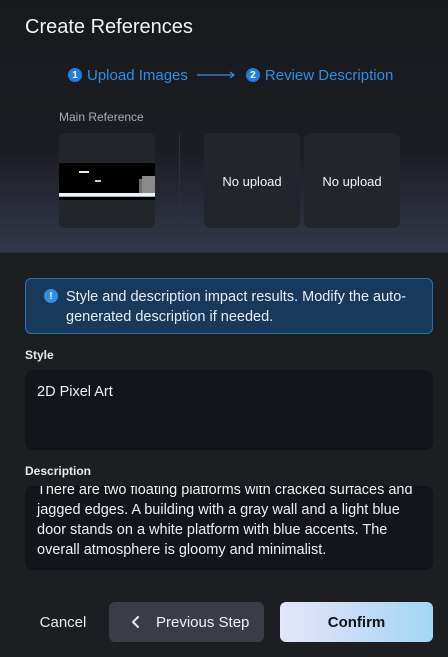  I want to click on reference-image, so click(107, 180).